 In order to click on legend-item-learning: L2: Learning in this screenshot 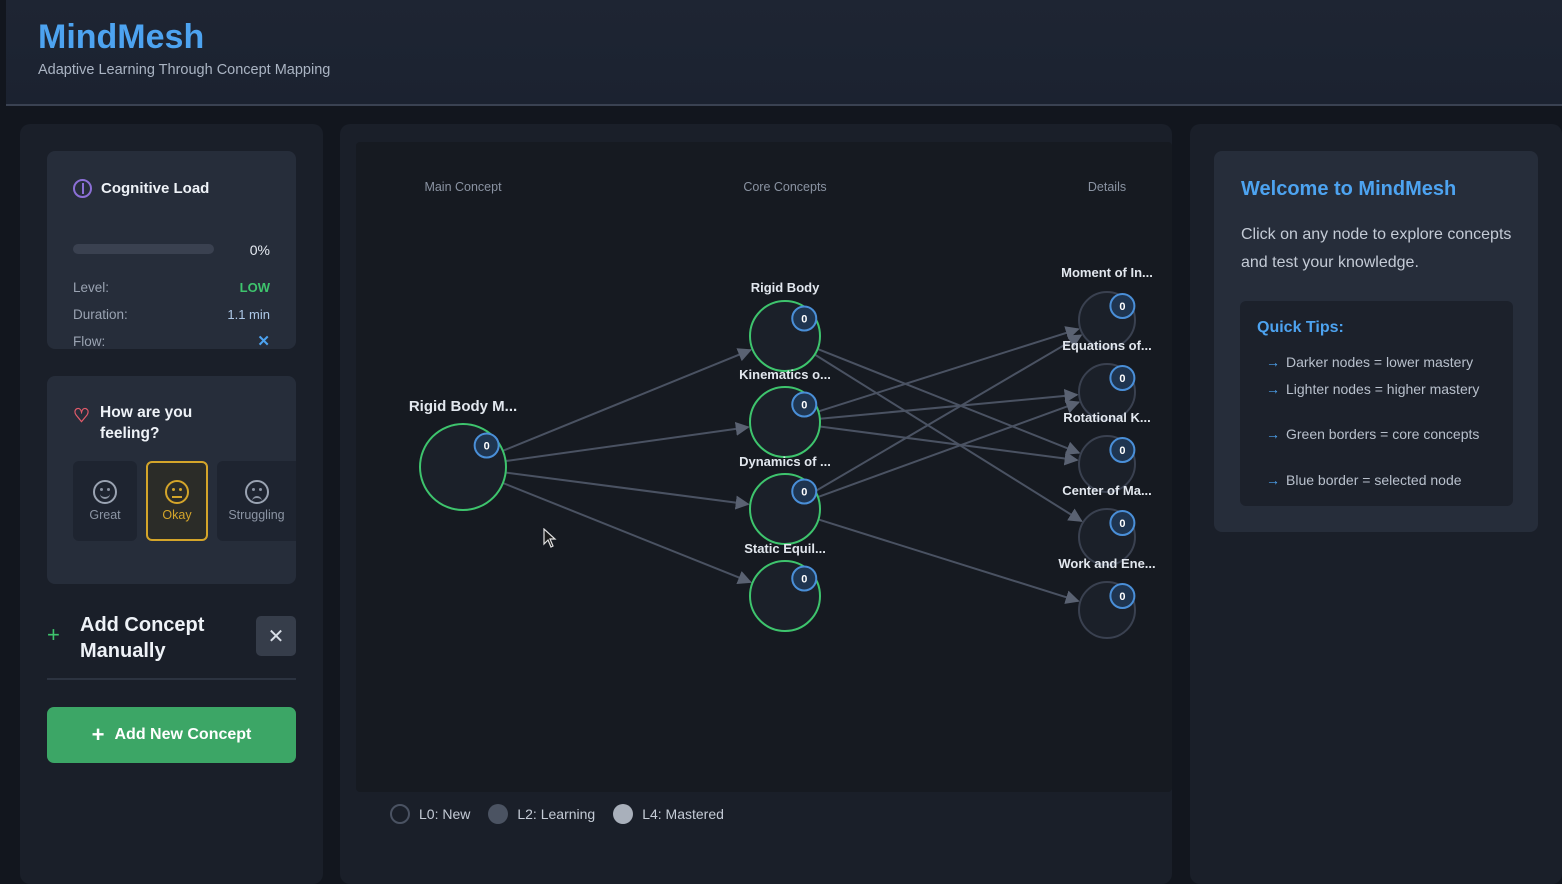, I will do `click(541, 814)`.